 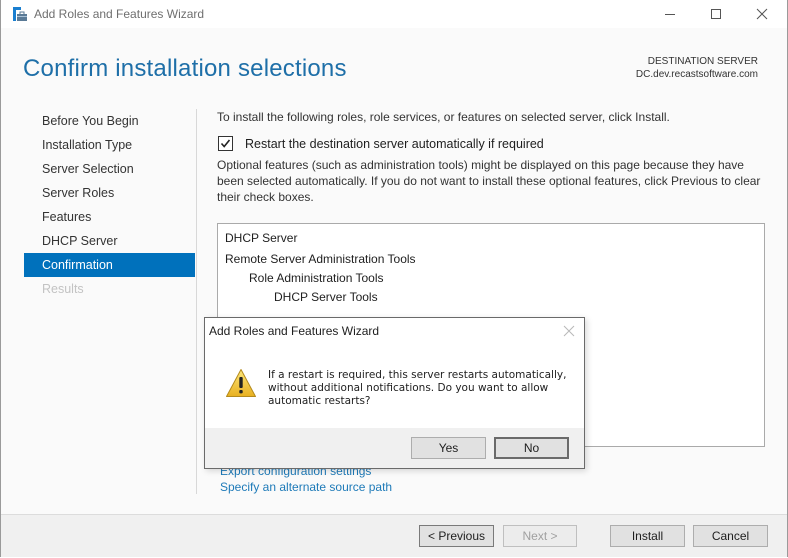 What do you see at coordinates (20, 14) in the screenshot?
I see `server-manager-icon` at bounding box center [20, 14].